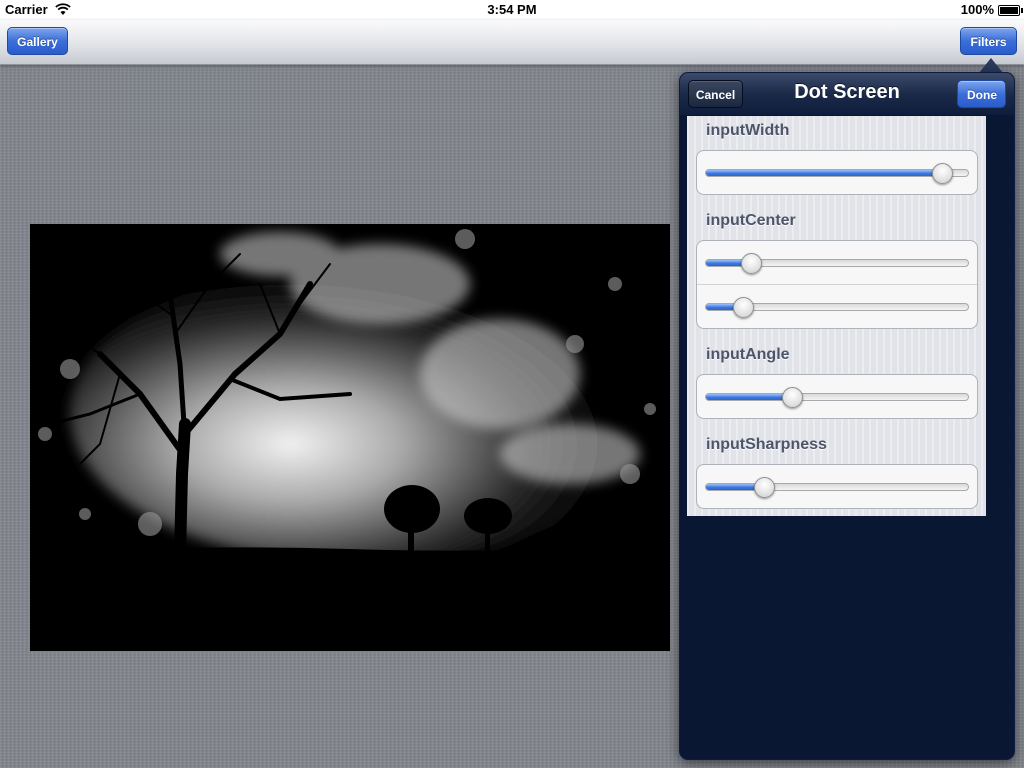 The height and width of the screenshot is (768, 1024). Describe the element at coordinates (748, 130) in the screenshot. I see `input-width-label: inputWidth` at that location.